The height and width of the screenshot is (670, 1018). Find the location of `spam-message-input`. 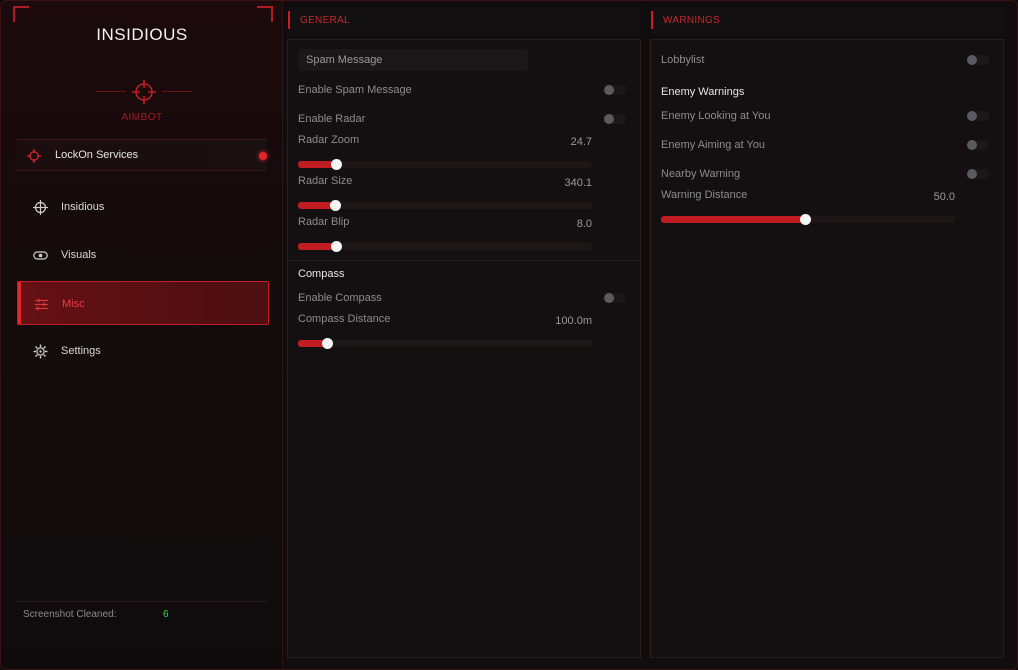

spam-message-input is located at coordinates (413, 60).